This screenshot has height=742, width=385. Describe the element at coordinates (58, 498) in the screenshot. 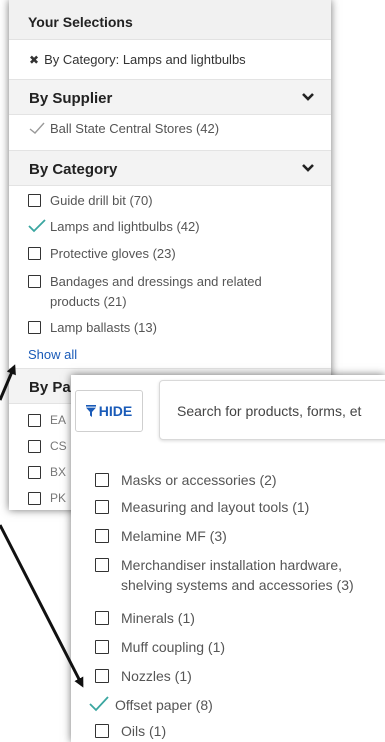

I see `part-option-label: PK` at that location.